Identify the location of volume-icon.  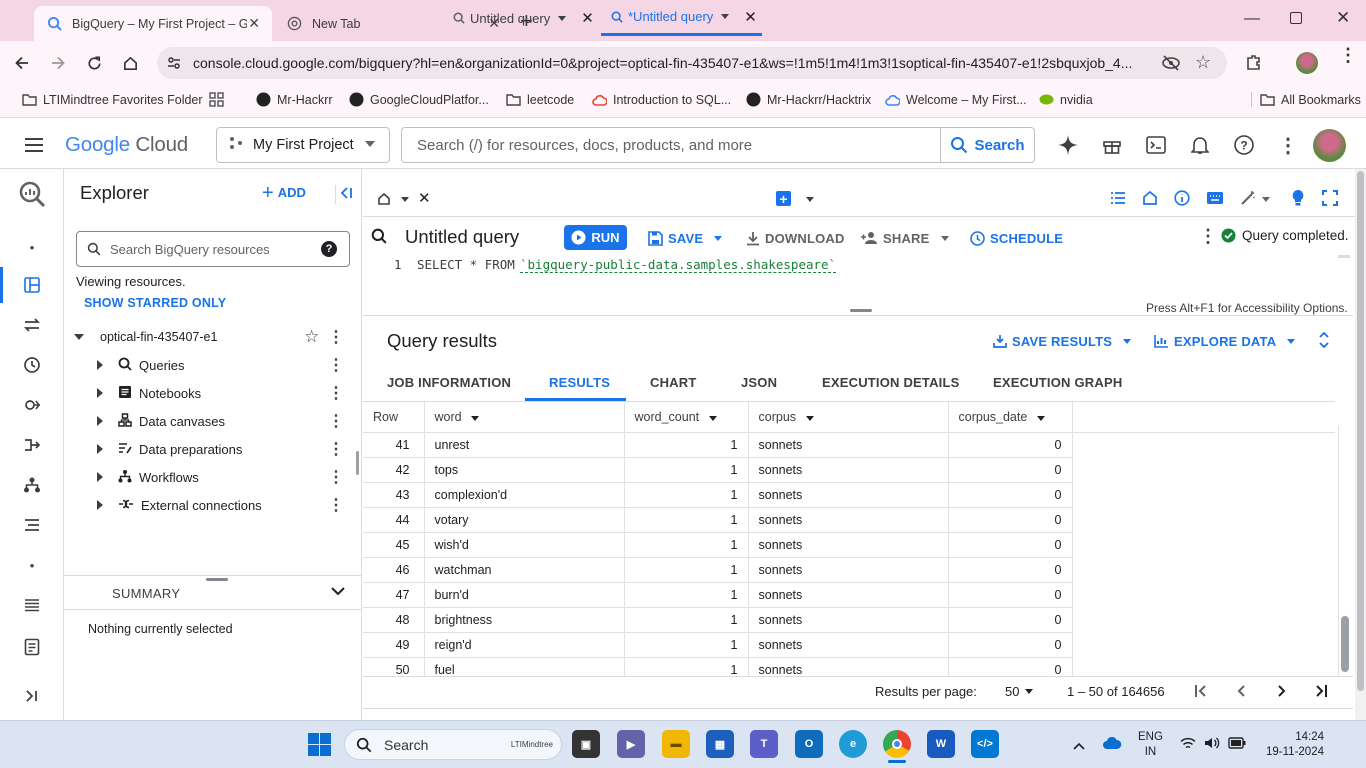
(1212, 744).